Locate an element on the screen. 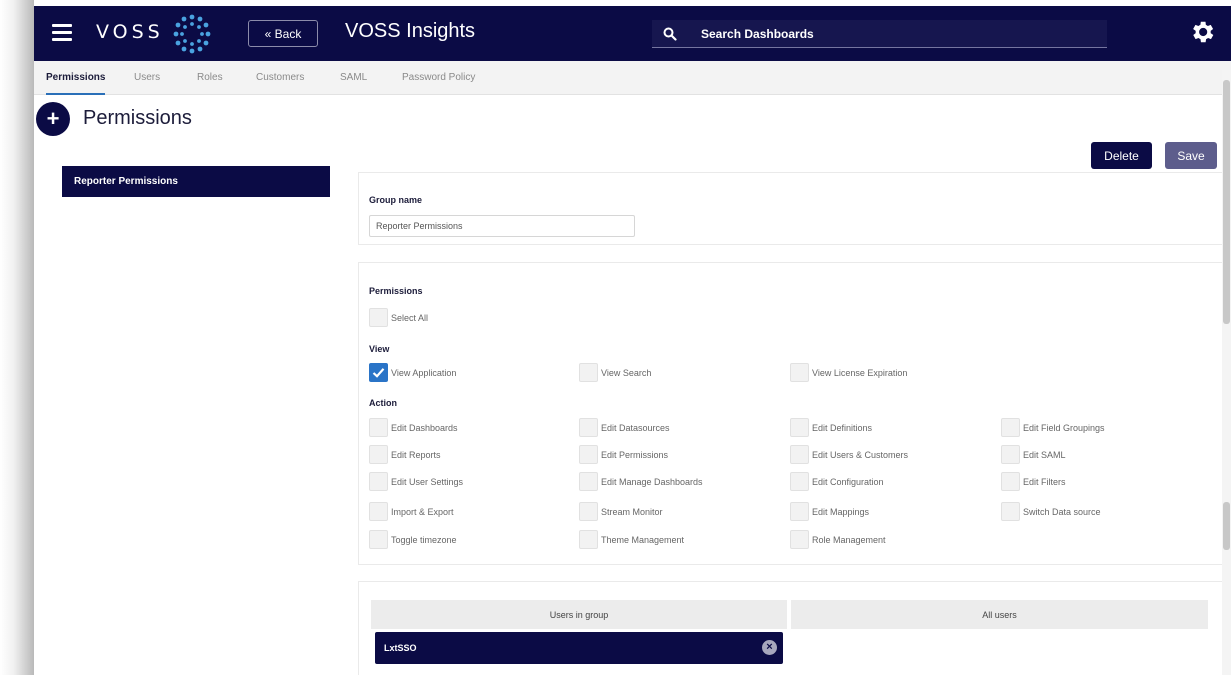 The height and width of the screenshot is (675, 1231). all-users-header: All users is located at coordinates (999, 614).